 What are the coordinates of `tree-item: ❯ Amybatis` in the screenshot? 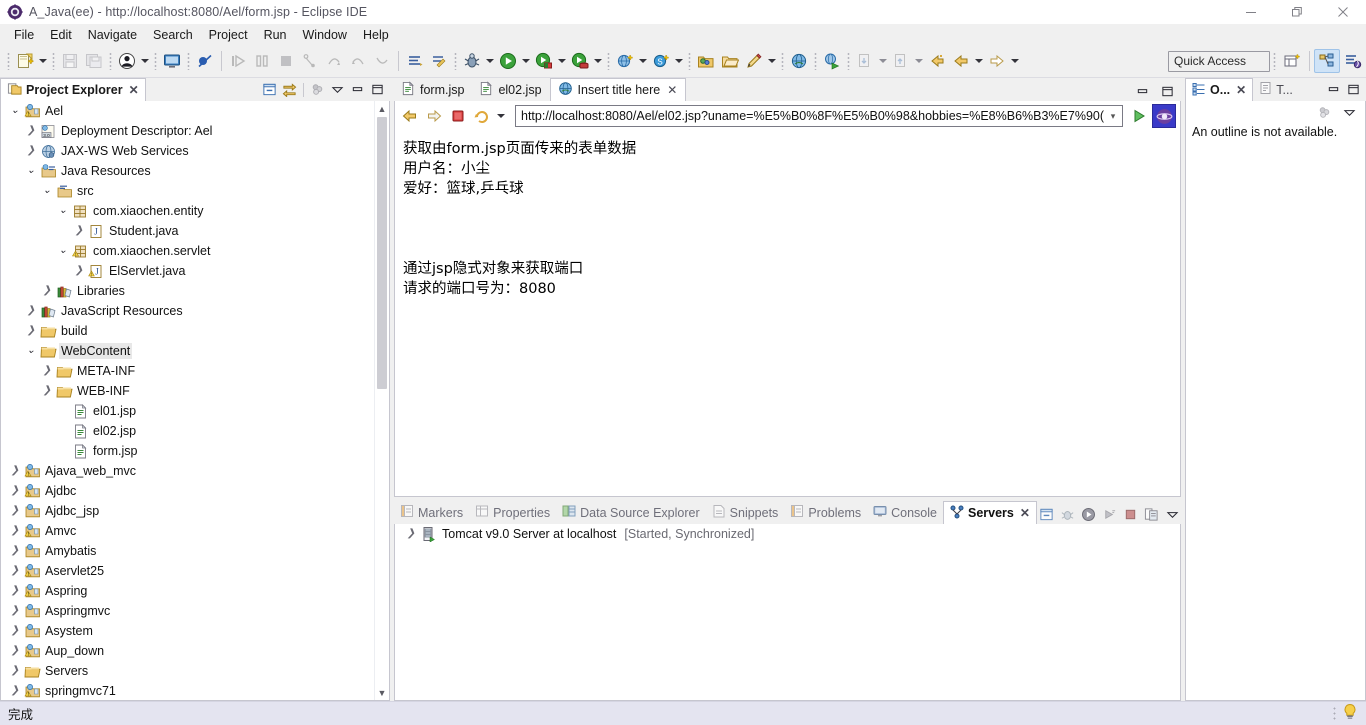 It's located at (187, 551).